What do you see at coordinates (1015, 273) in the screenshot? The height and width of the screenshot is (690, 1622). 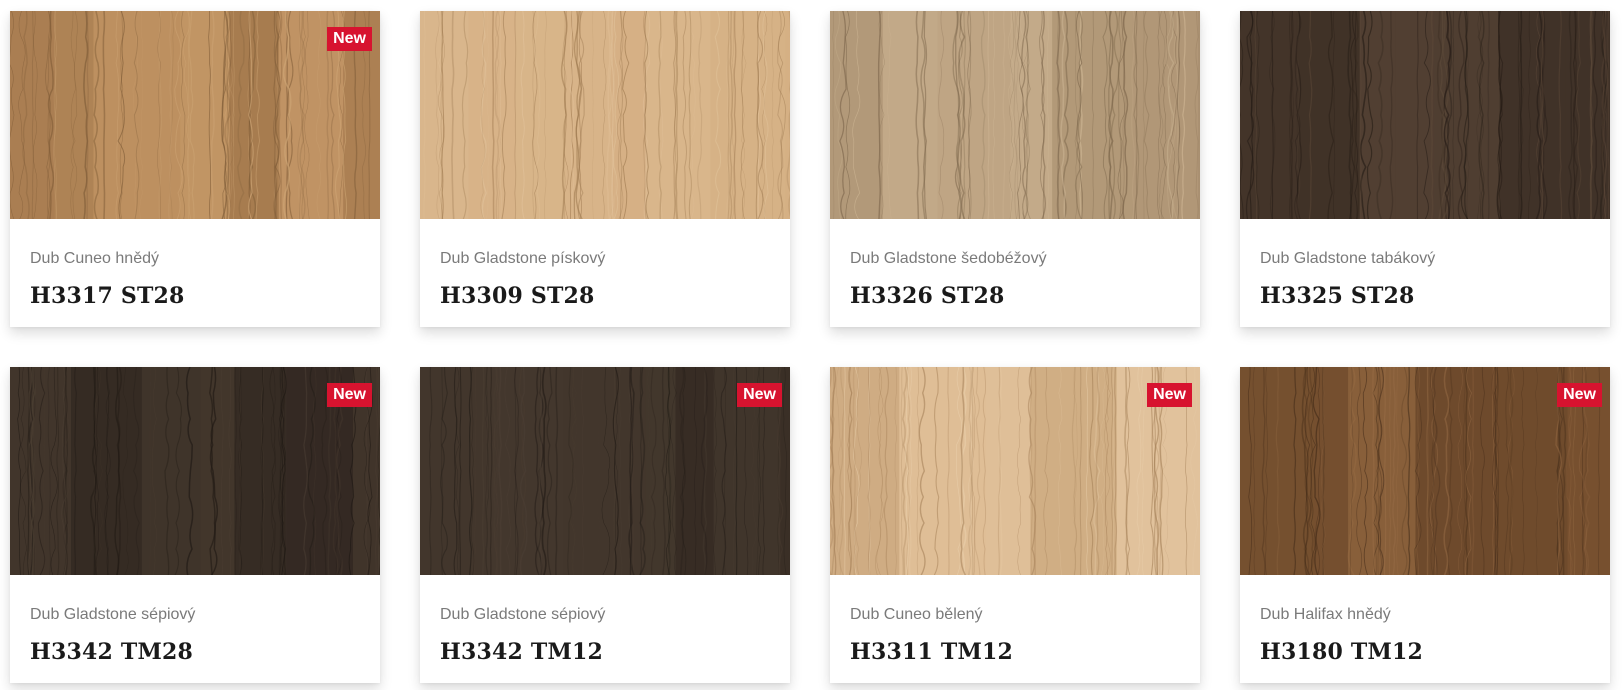 I see `product-card-body: Dub Gladstone šedobéžový H3326 ST28` at bounding box center [1015, 273].